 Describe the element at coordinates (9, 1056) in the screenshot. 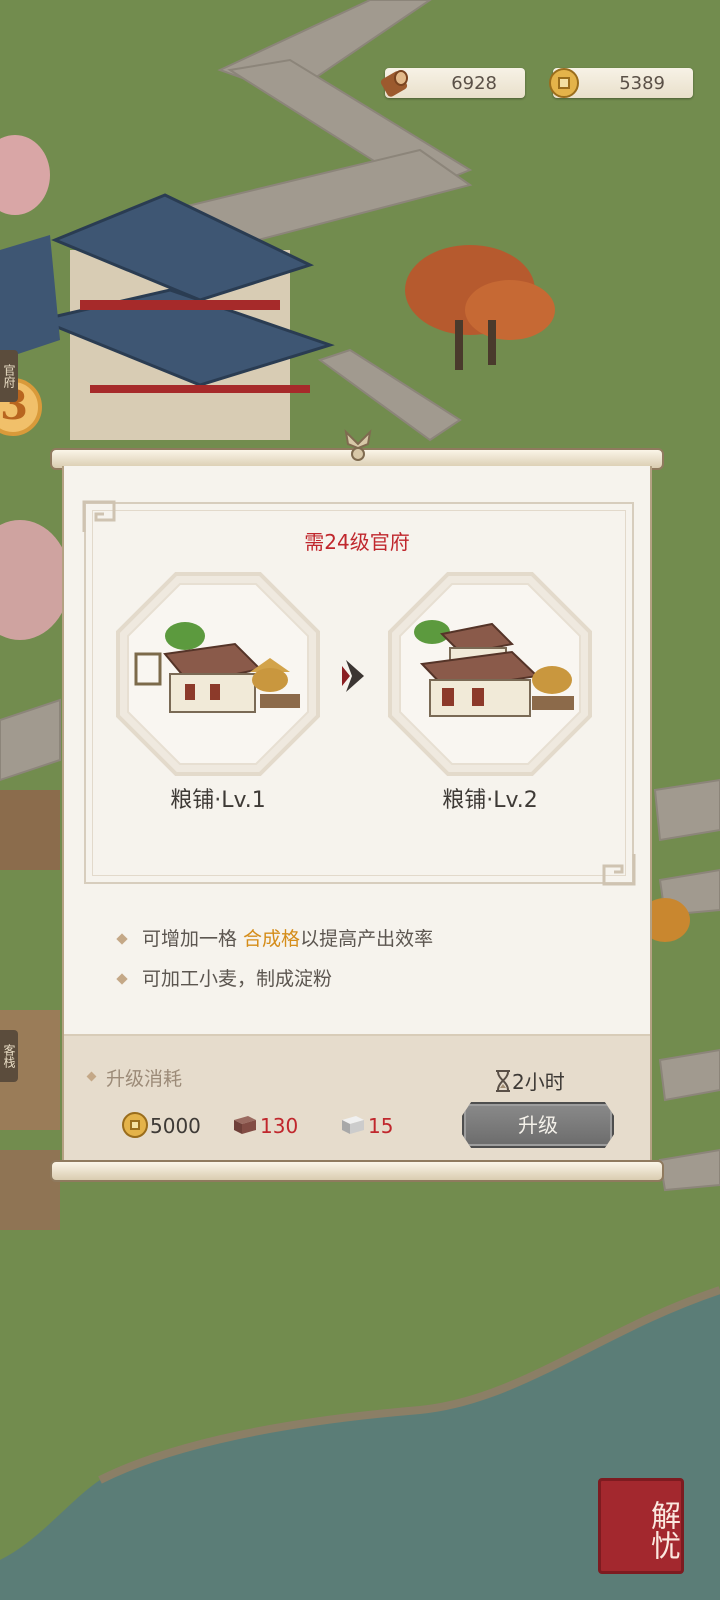

I see `side-tab-kezhan: 客栈` at that location.